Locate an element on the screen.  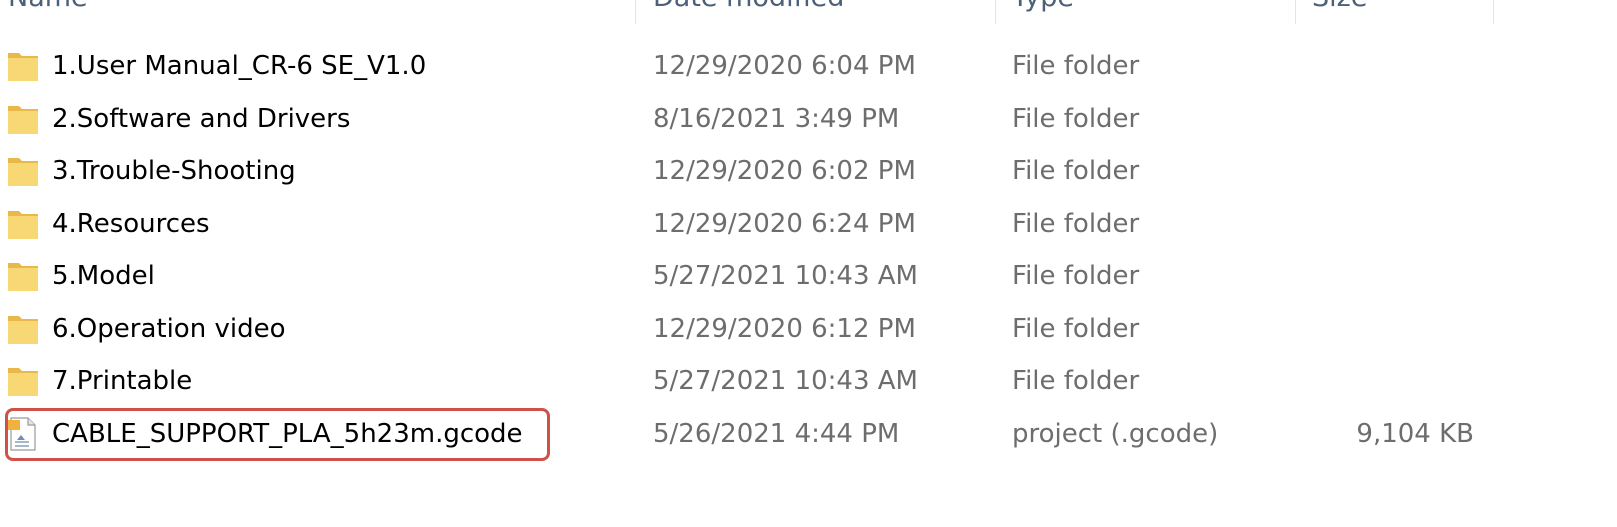
column-header-name: Name is located at coordinates (48, 12).